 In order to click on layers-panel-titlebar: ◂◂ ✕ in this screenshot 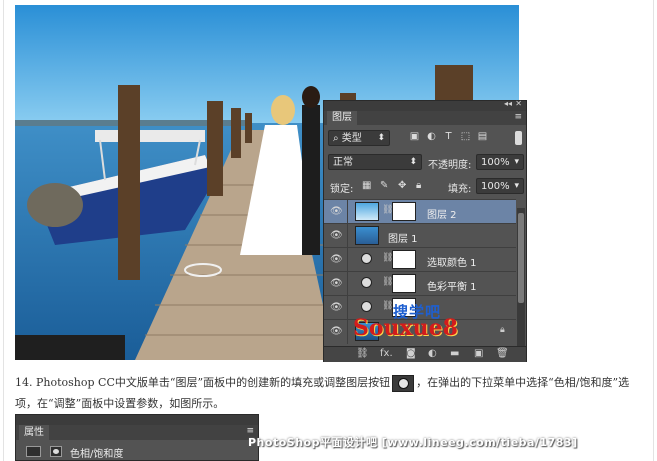, I will do `click(425, 105)`.